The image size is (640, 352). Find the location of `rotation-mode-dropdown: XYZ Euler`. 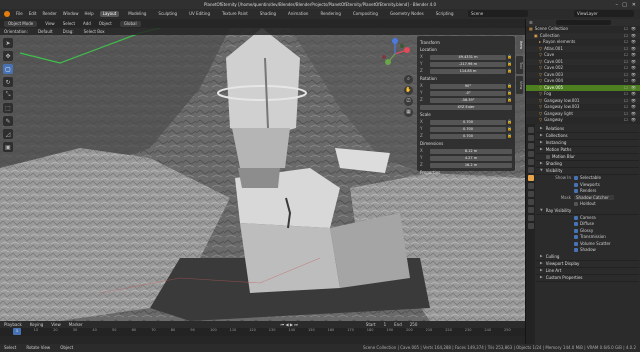

rotation-mode-dropdown: XYZ Euler is located at coordinates (466, 107).